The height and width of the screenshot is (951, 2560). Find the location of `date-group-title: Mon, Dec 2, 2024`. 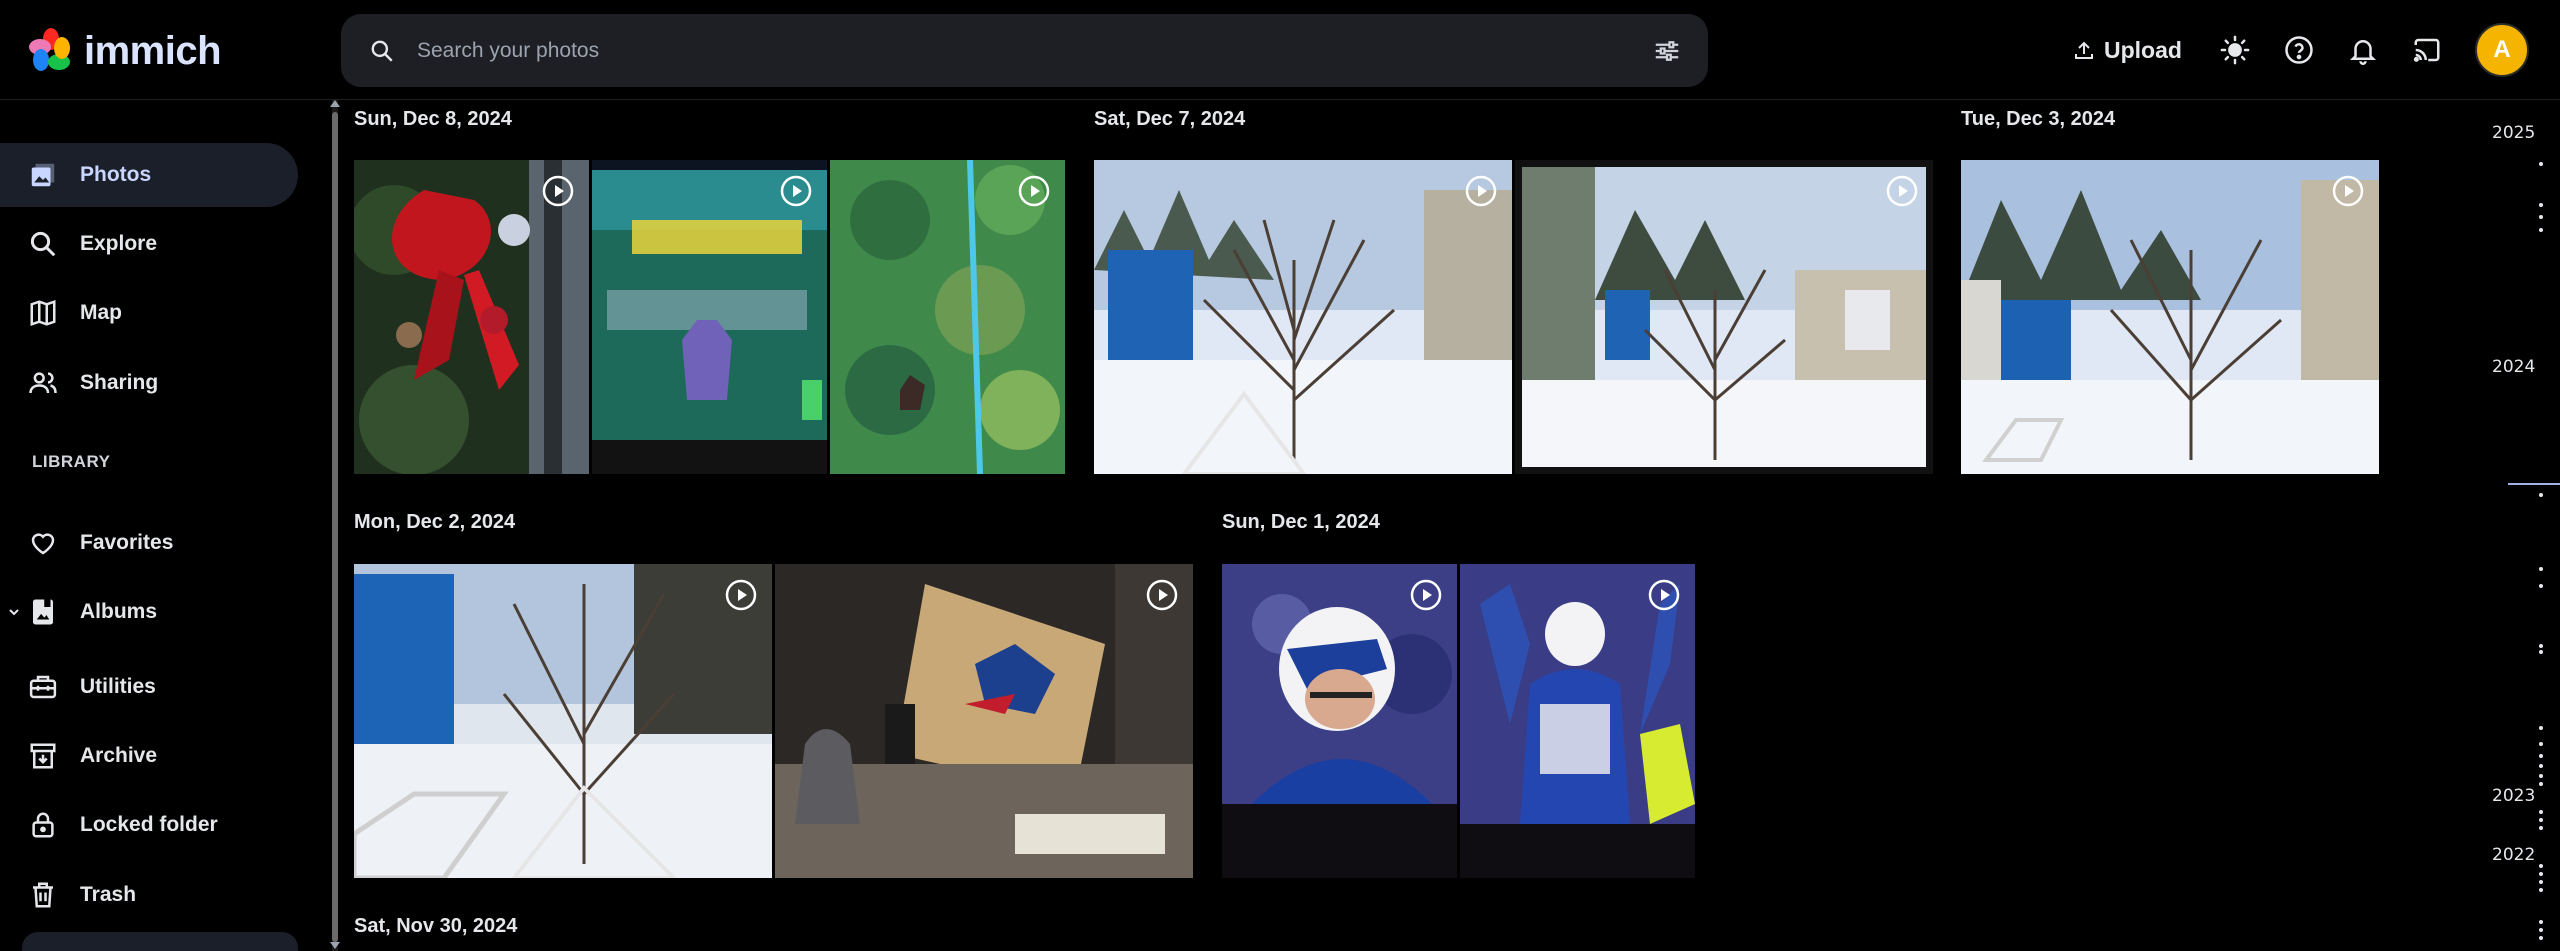

date-group-title: Mon, Dec 2, 2024 is located at coordinates (434, 522).